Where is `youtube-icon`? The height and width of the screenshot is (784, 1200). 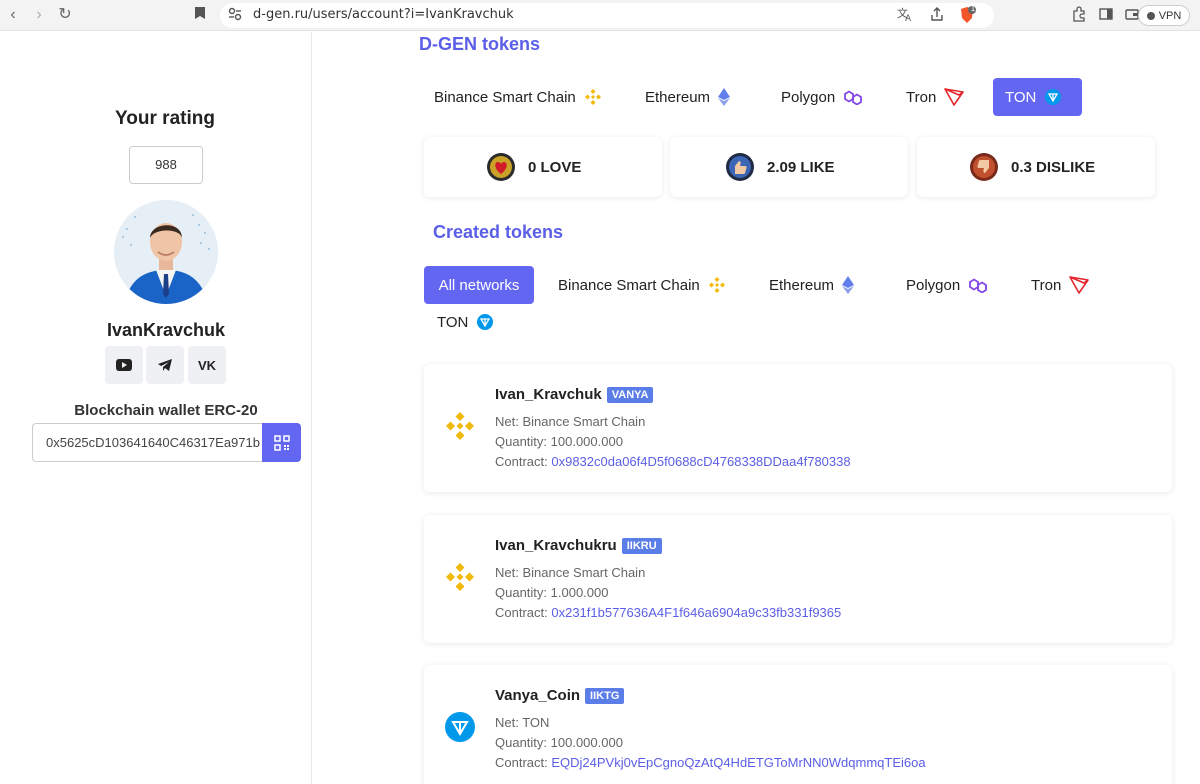 youtube-icon is located at coordinates (124, 365).